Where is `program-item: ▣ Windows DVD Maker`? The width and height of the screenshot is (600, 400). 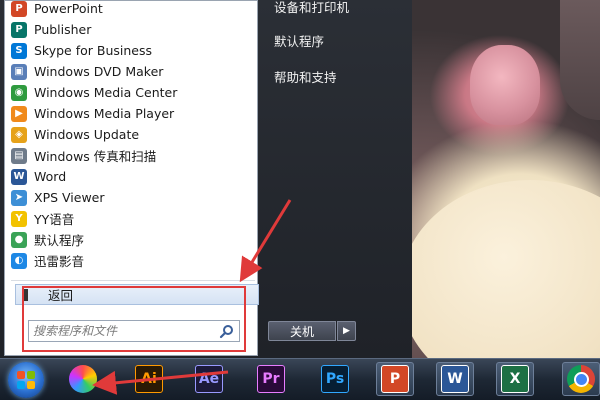 program-item: ▣ Windows DVD Maker is located at coordinates (131, 71).